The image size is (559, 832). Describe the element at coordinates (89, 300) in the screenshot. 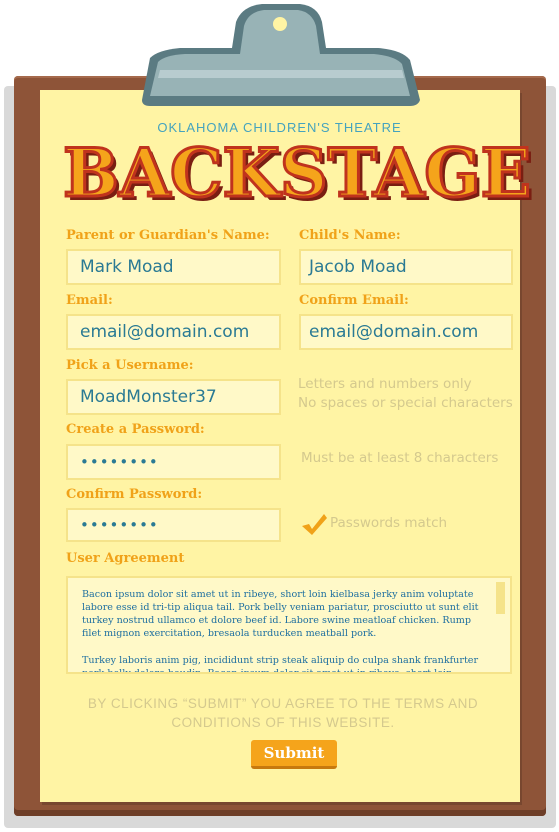

I see `email-label: Email:` at that location.